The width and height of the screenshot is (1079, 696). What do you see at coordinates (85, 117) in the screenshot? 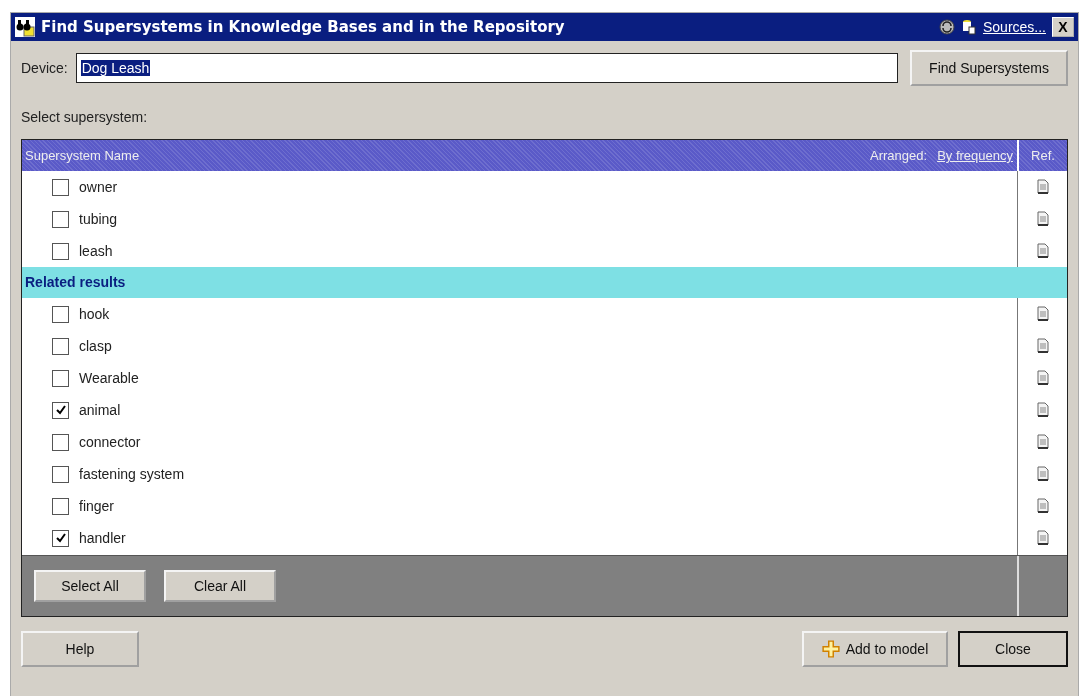
I see `select-label: Select supersystem:` at bounding box center [85, 117].